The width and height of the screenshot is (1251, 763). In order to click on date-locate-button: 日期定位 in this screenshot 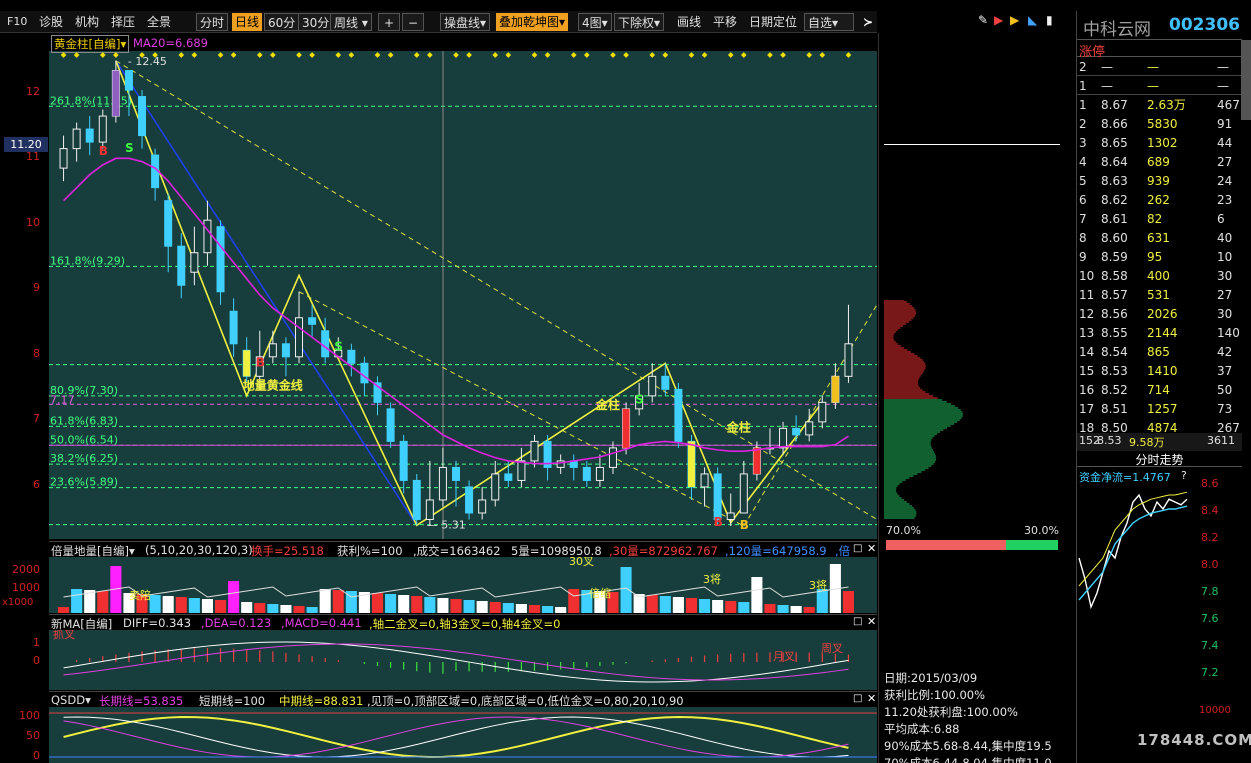, I will do `click(773, 22)`.